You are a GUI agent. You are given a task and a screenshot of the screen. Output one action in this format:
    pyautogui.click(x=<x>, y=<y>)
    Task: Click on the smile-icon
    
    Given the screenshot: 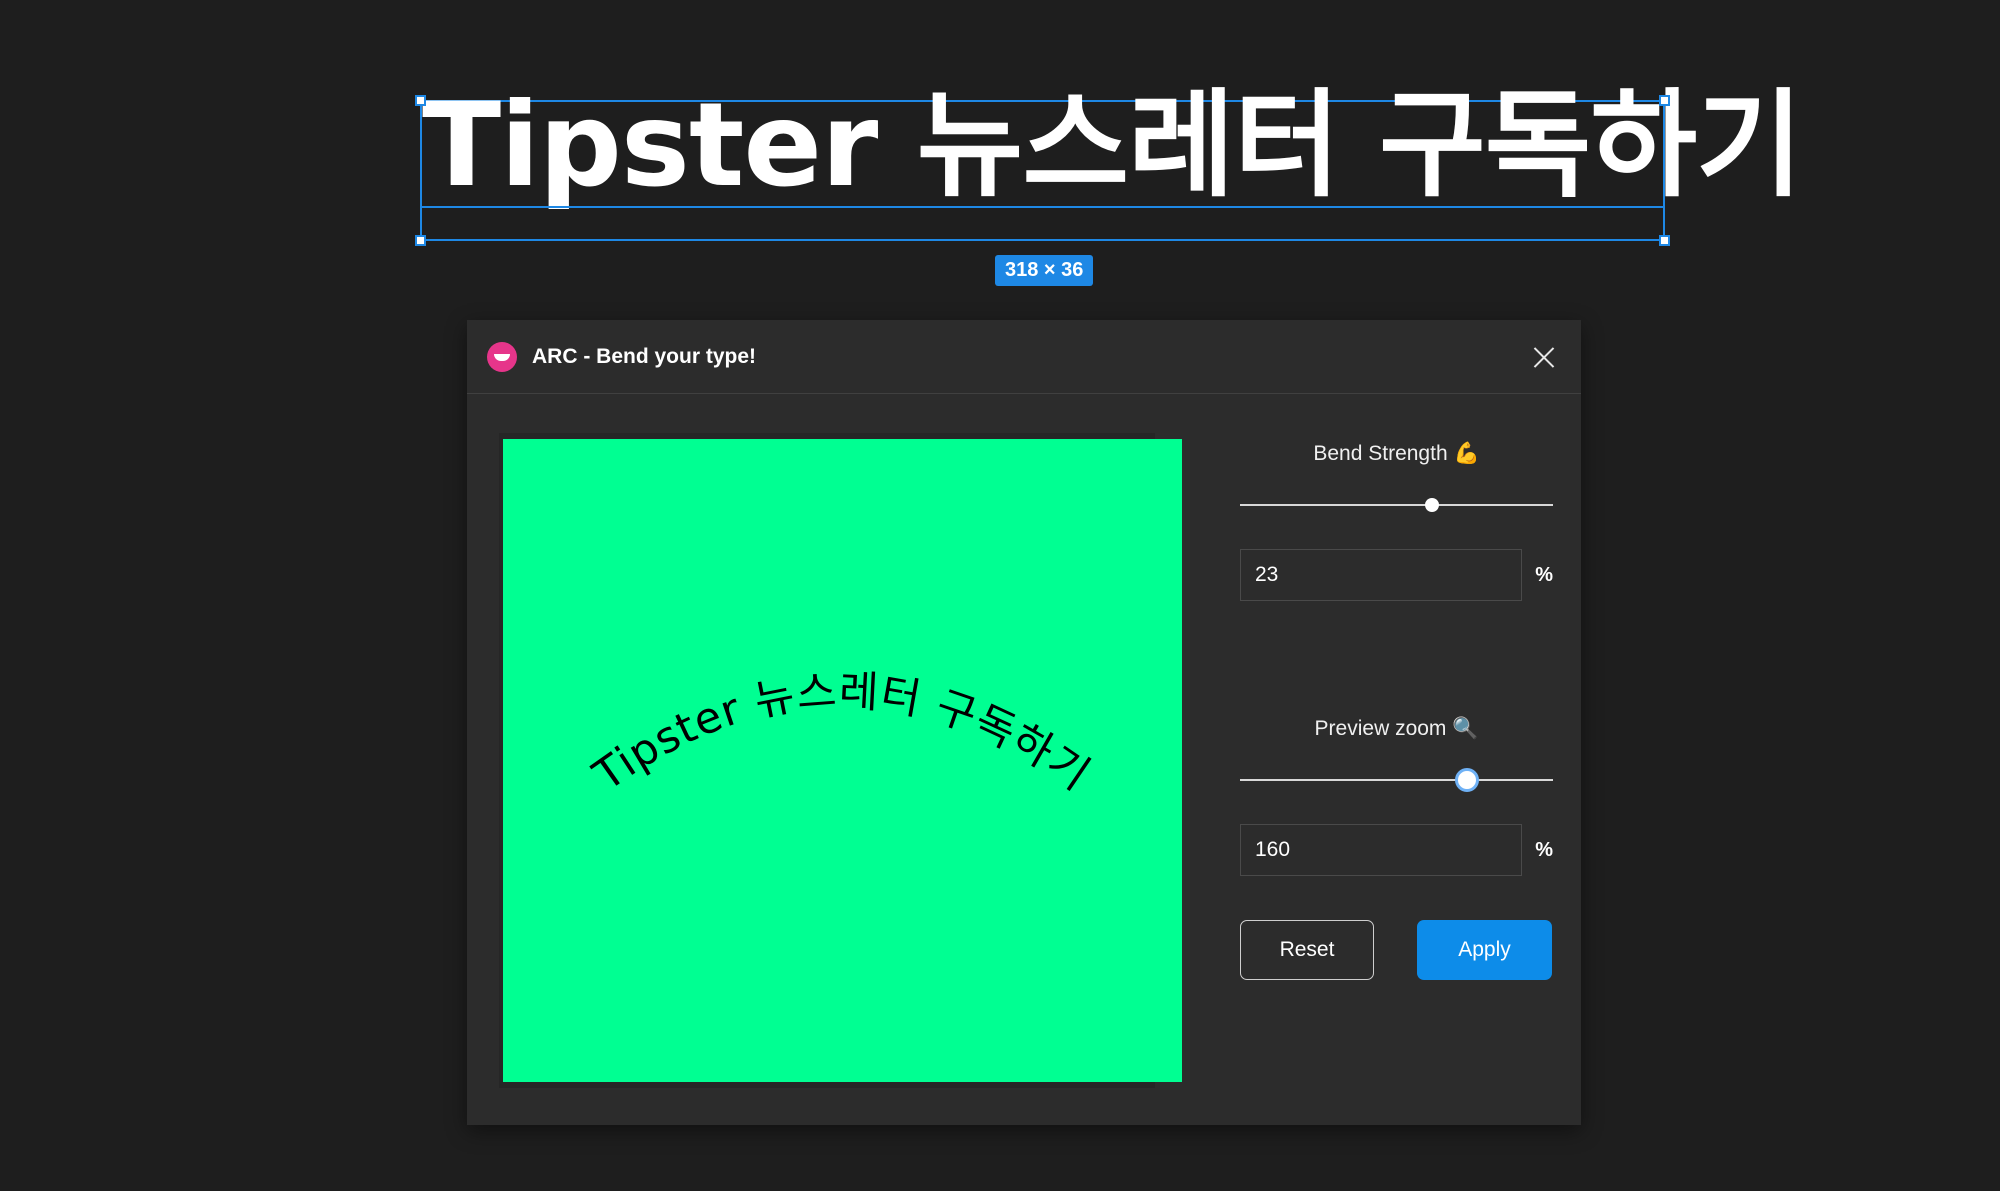 What is the action you would take?
    pyautogui.click(x=502, y=357)
    